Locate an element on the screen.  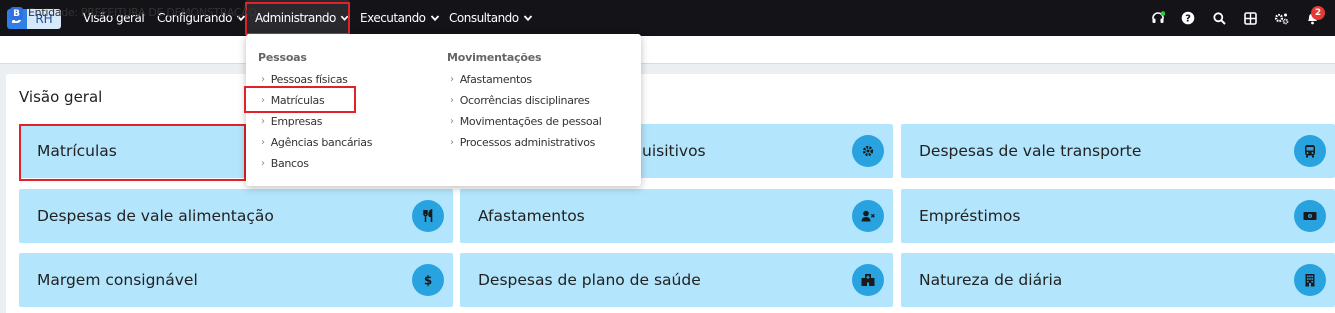
menu-item-movimentacoes-pessoal: › Movimentações de pessoal is located at coordinates (526, 121).